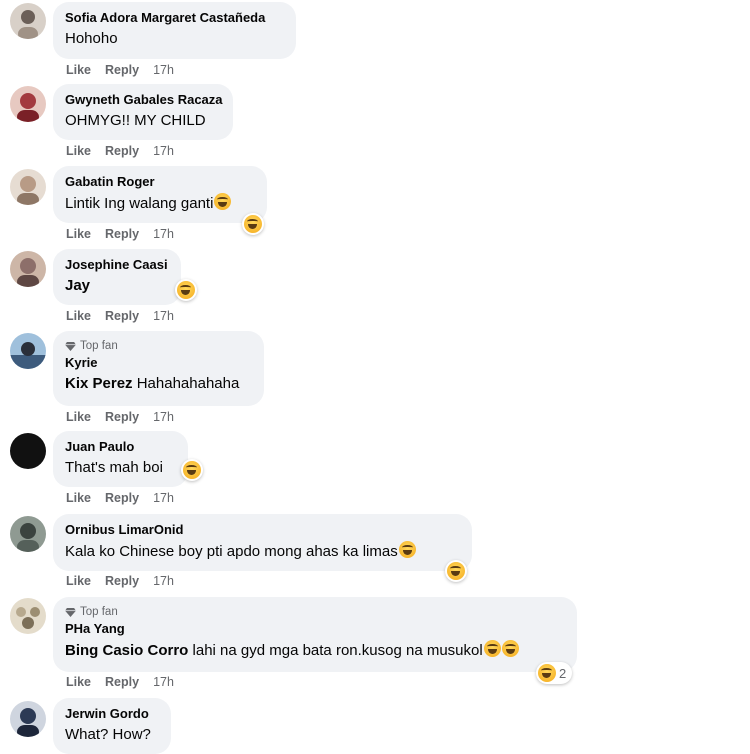 The width and height of the screenshot is (750, 754). I want to click on mention-link: Kix Perez, so click(99, 383).